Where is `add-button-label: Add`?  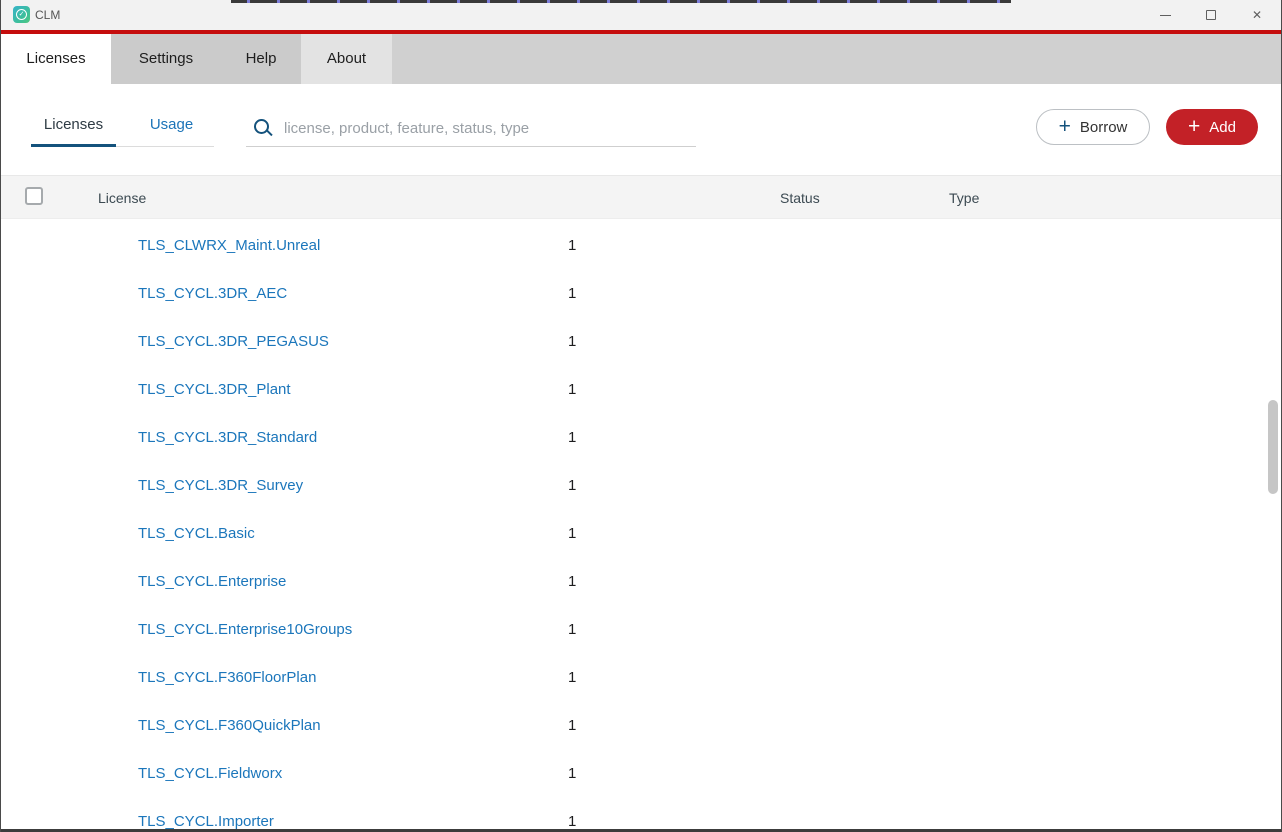
add-button-label: Add is located at coordinates (1222, 127).